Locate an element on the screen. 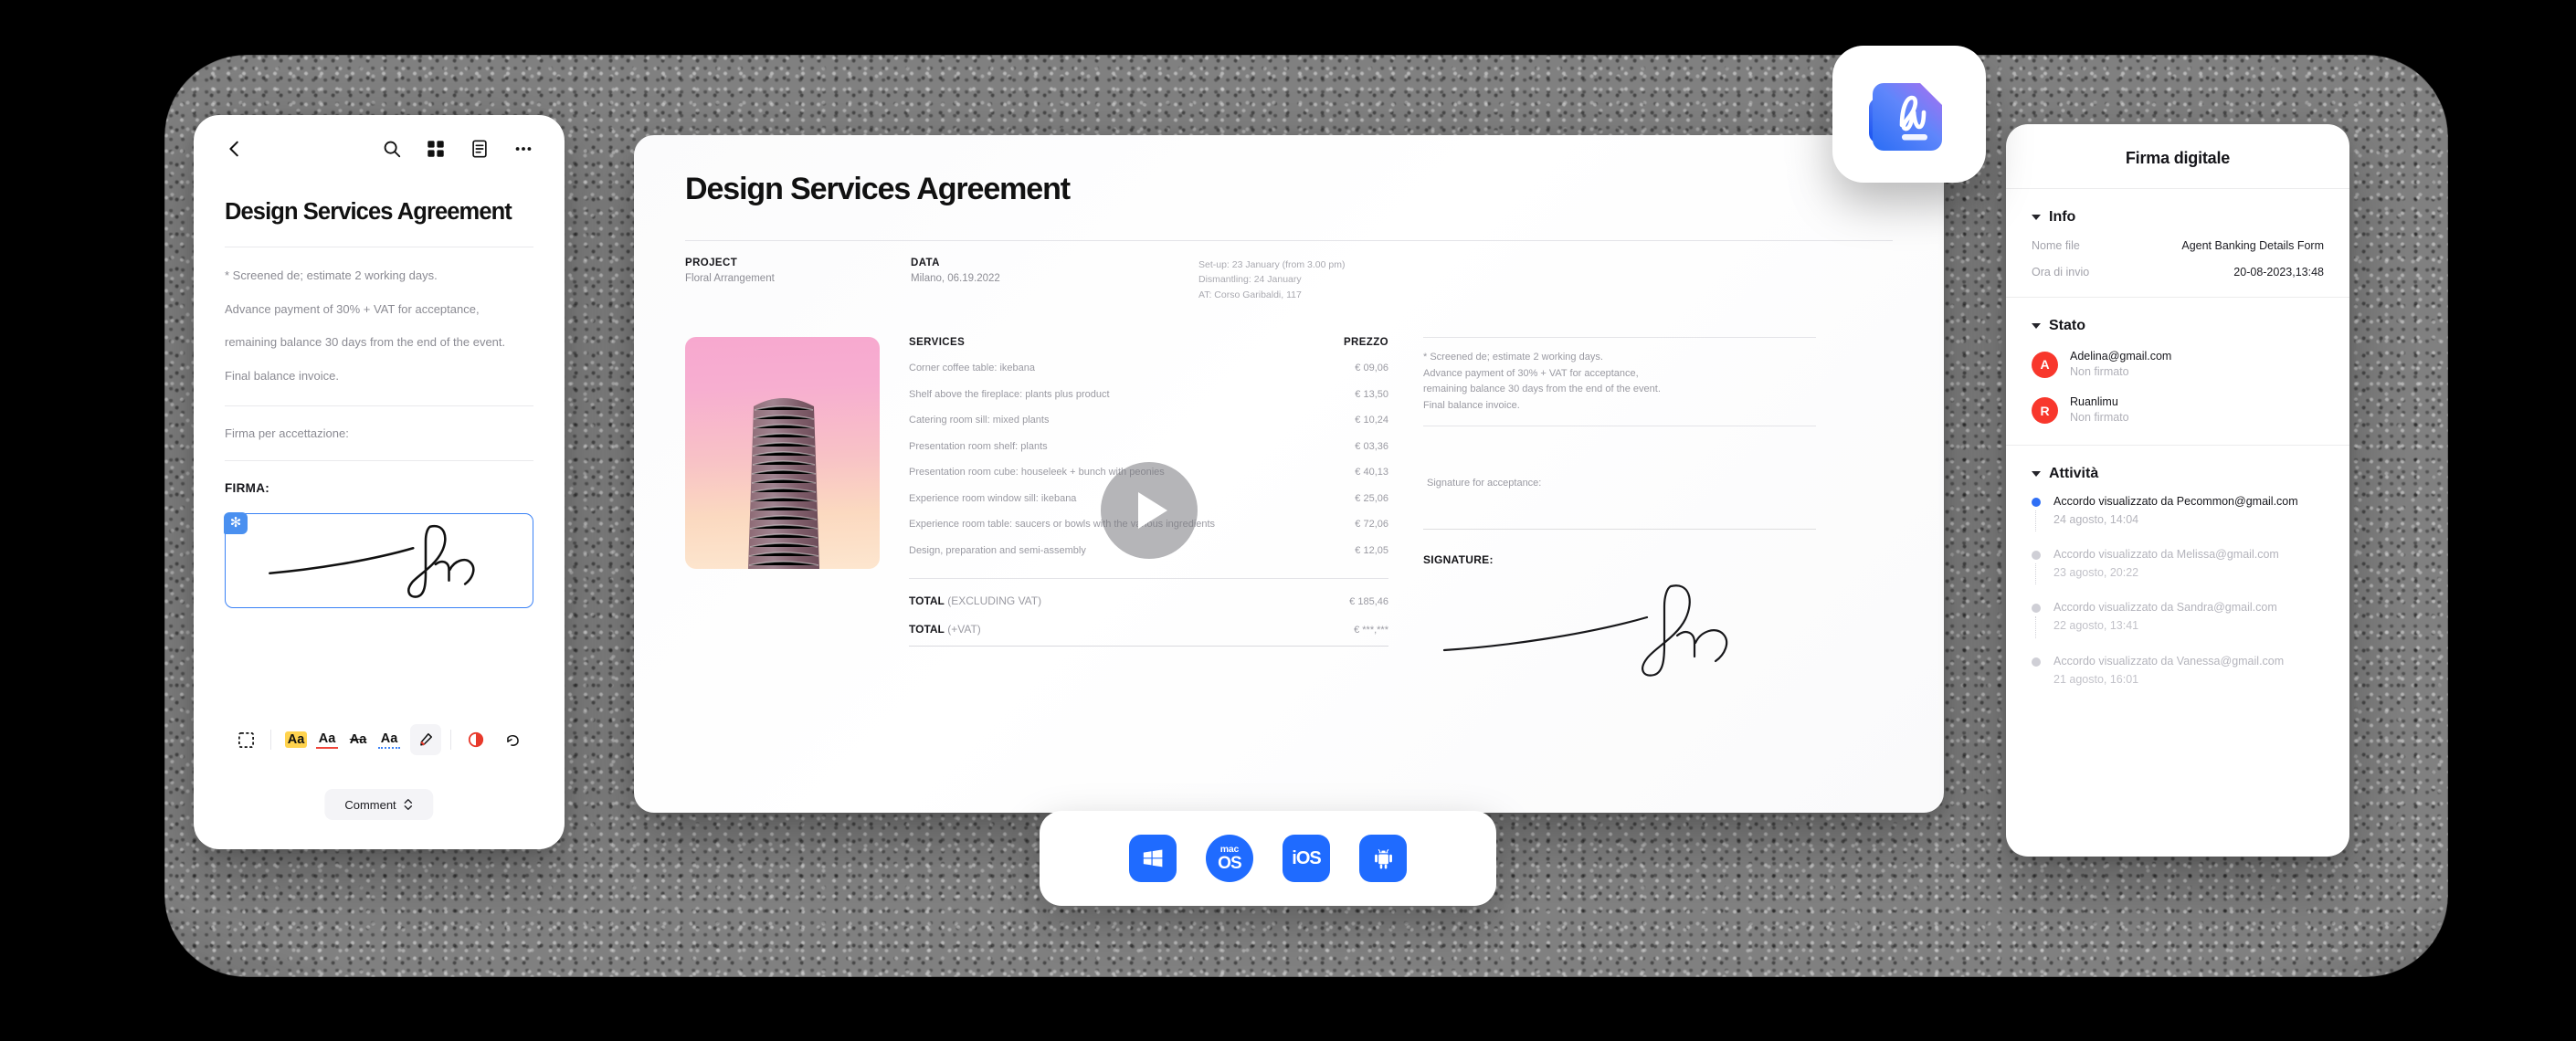  signature-document-app-icon is located at coordinates (1906, 117).